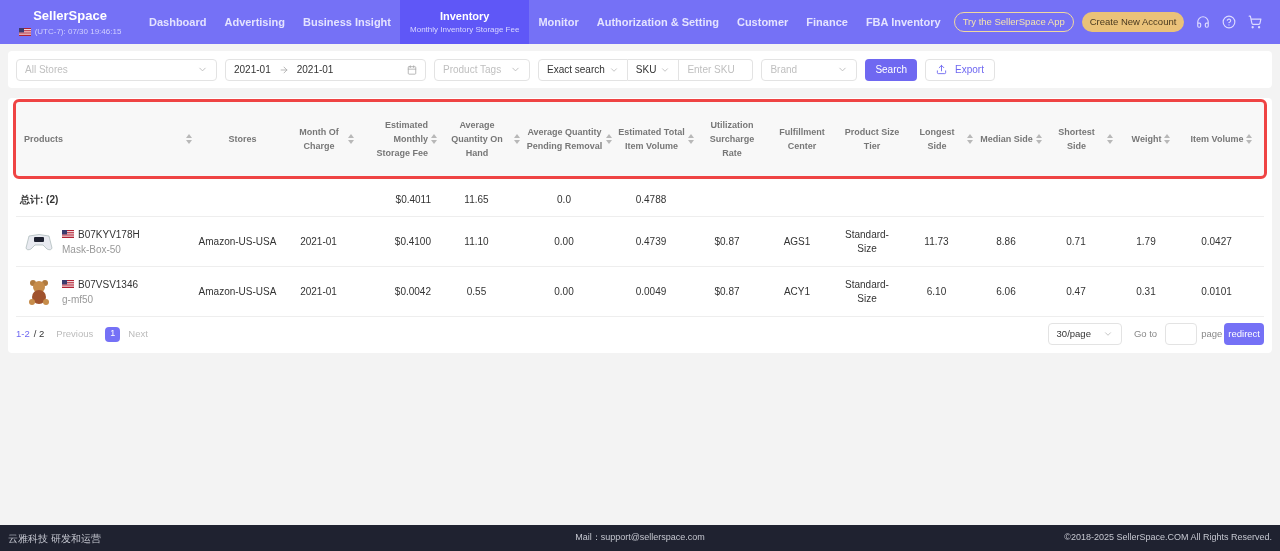 Image resolution: width=1280 pixels, height=551 pixels. What do you see at coordinates (413, 200) in the screenshot?
I see `total-cell-text: $0.4011` at bounding box center [413, 200].